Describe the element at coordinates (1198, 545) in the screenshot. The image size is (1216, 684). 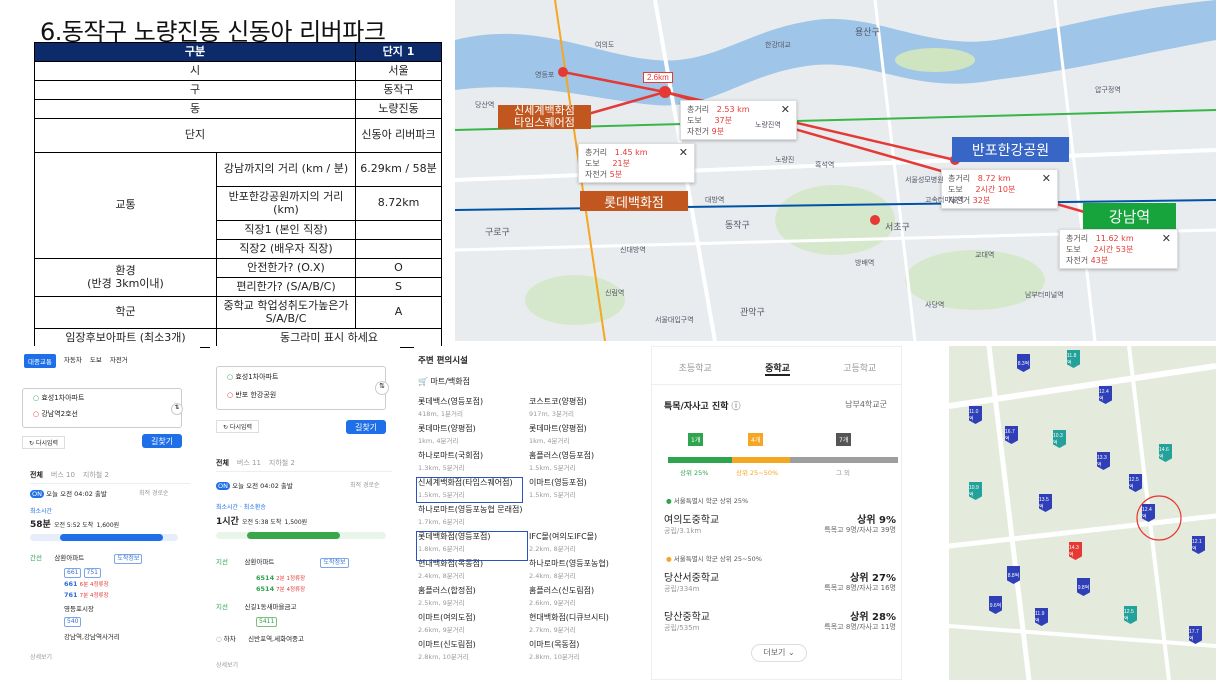
I see `price-pin: 12.1억` at that location.